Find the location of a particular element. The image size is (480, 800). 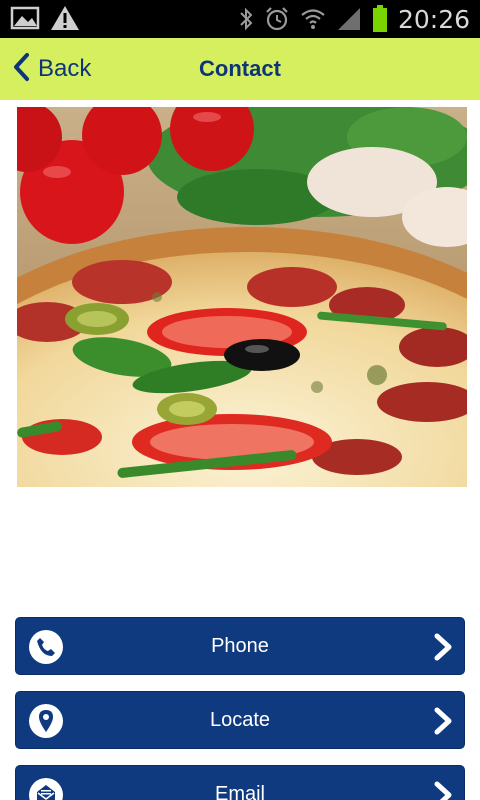

image-icon is located at coordinates (25, 18).